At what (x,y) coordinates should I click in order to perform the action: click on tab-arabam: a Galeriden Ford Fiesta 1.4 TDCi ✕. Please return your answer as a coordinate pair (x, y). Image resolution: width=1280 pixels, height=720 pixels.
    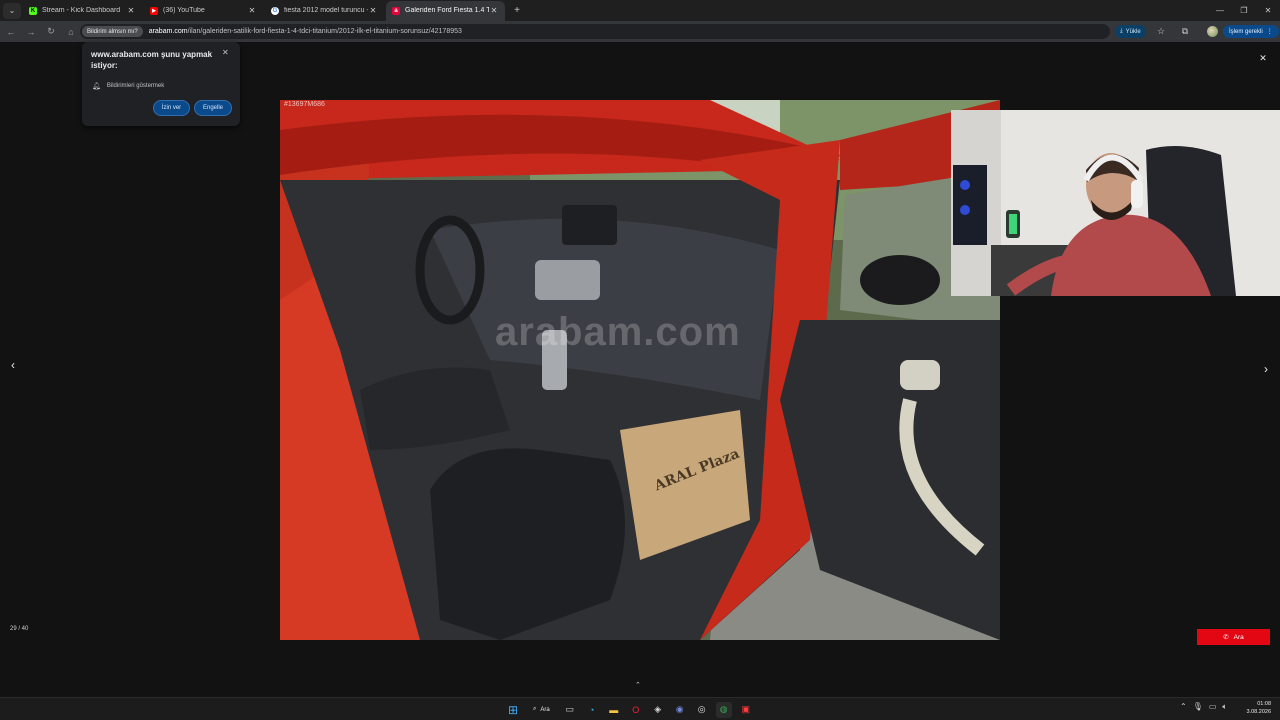
    Looking at the image, I should click on (445, 10).